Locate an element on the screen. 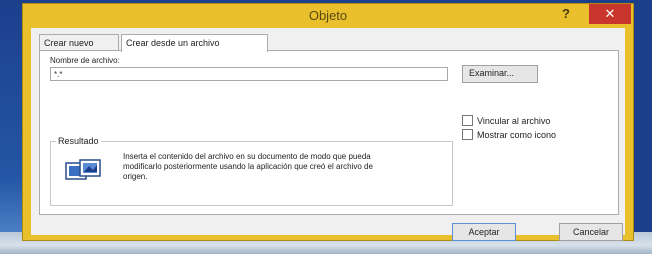 The height and width of the screenshot is (254, 652). display-as-icon-checkbox: Mostrar como icono is located at coordinates (509, 134).